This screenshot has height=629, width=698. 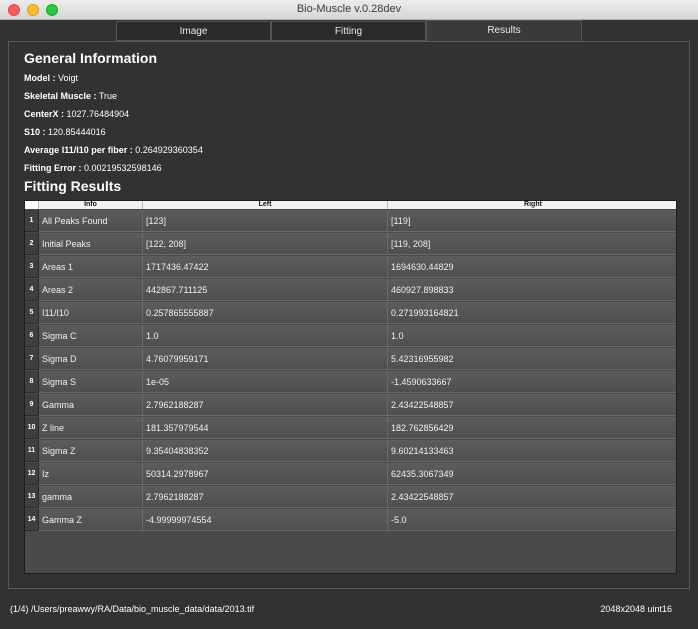 I want to click on info-cell: Sigma Z, so click(x=91, y=451).